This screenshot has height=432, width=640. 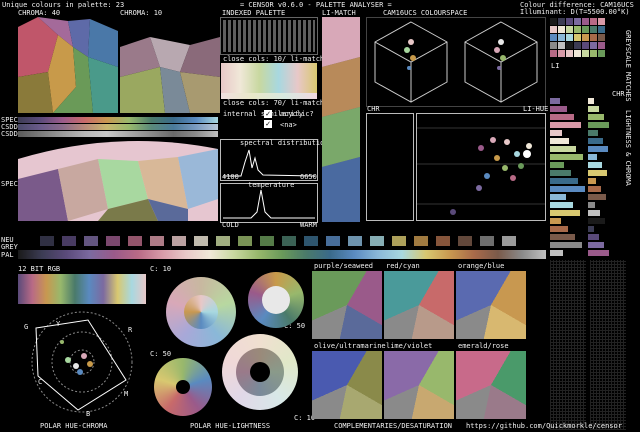 I want to click on csdd-strip, so click(x=118, y=134).